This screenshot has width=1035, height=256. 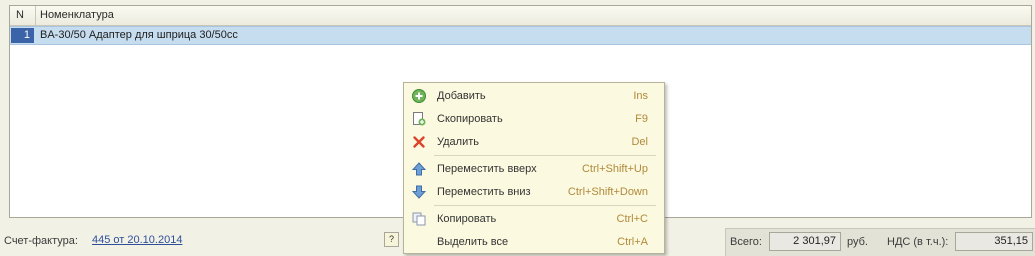 I want to click on row-nomenclature: BA-30/50 Адаптер для шприца 30/50cc, so click(x=139, y=35).